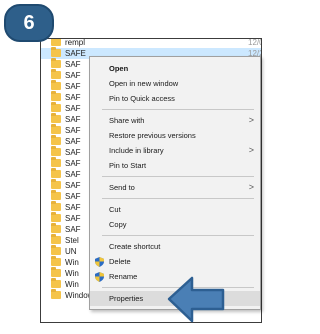  Describe the element at coordinates (128, 165) in the screenshot. I see `menu-item-label: Pin to Start` at that location.